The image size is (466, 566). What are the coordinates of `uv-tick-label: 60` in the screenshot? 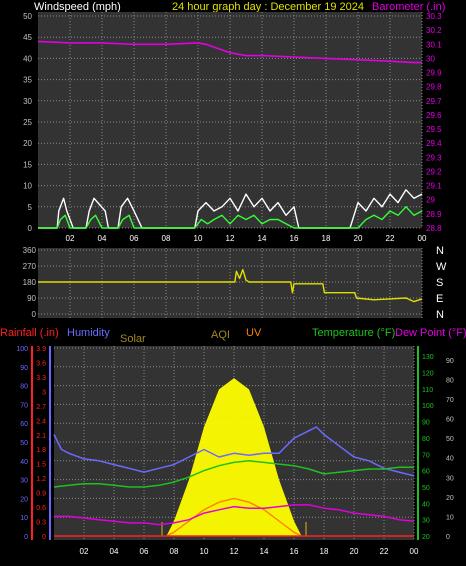 It's located at (450, 420).